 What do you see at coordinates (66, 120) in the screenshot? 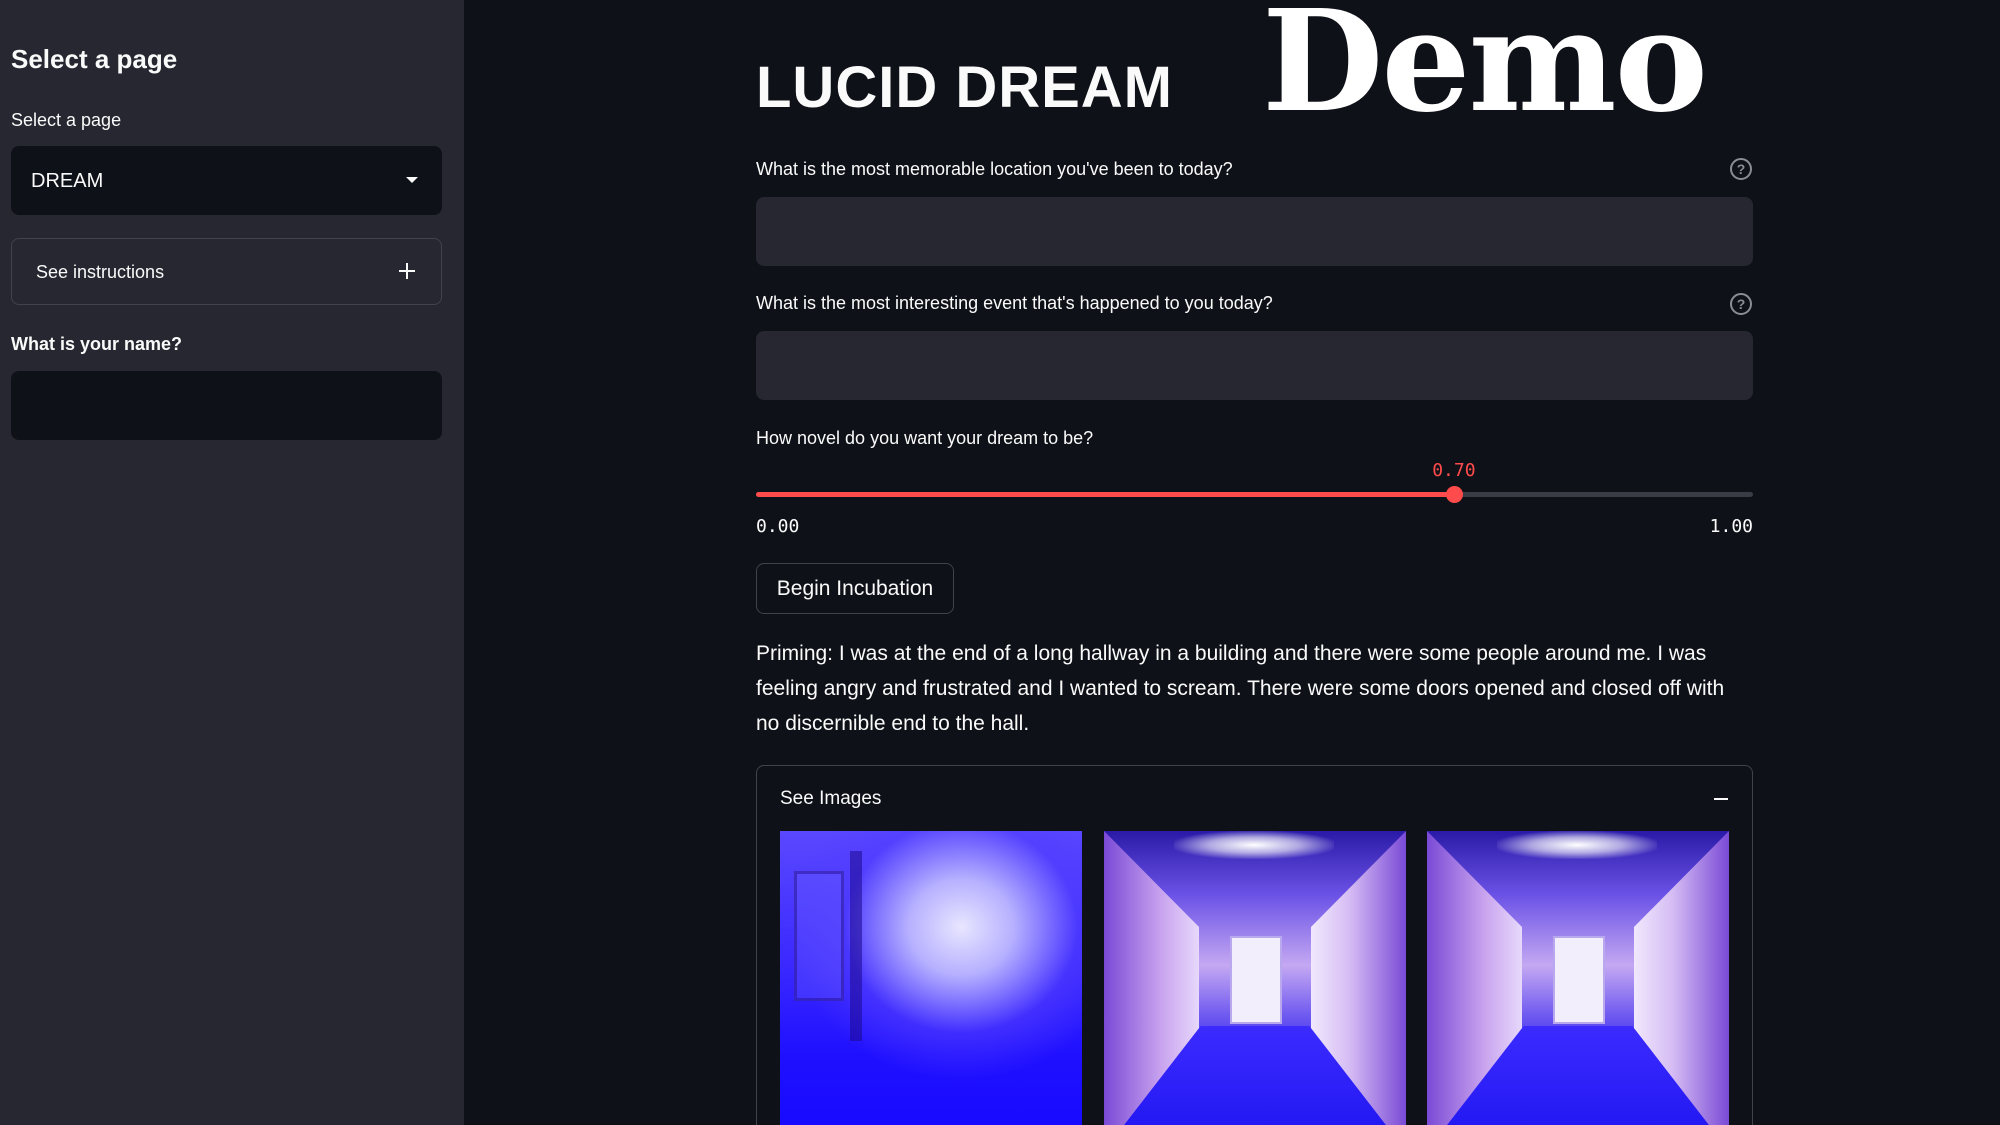
I see `page-select-label: Select a page` at bounding box center [66, 120].